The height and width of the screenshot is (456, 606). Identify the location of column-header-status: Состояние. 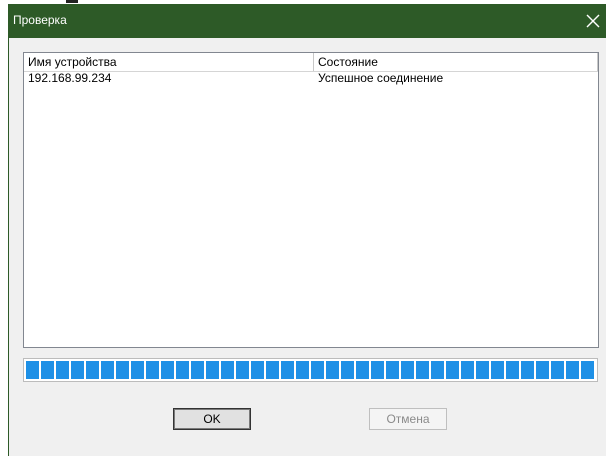
(456, 62).